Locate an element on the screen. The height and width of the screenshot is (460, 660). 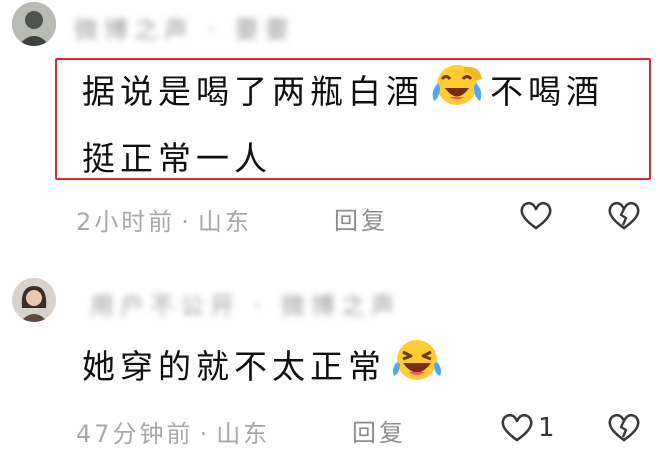
comment-text-tail: 不喝酒 is located at coordinates (547, 91).